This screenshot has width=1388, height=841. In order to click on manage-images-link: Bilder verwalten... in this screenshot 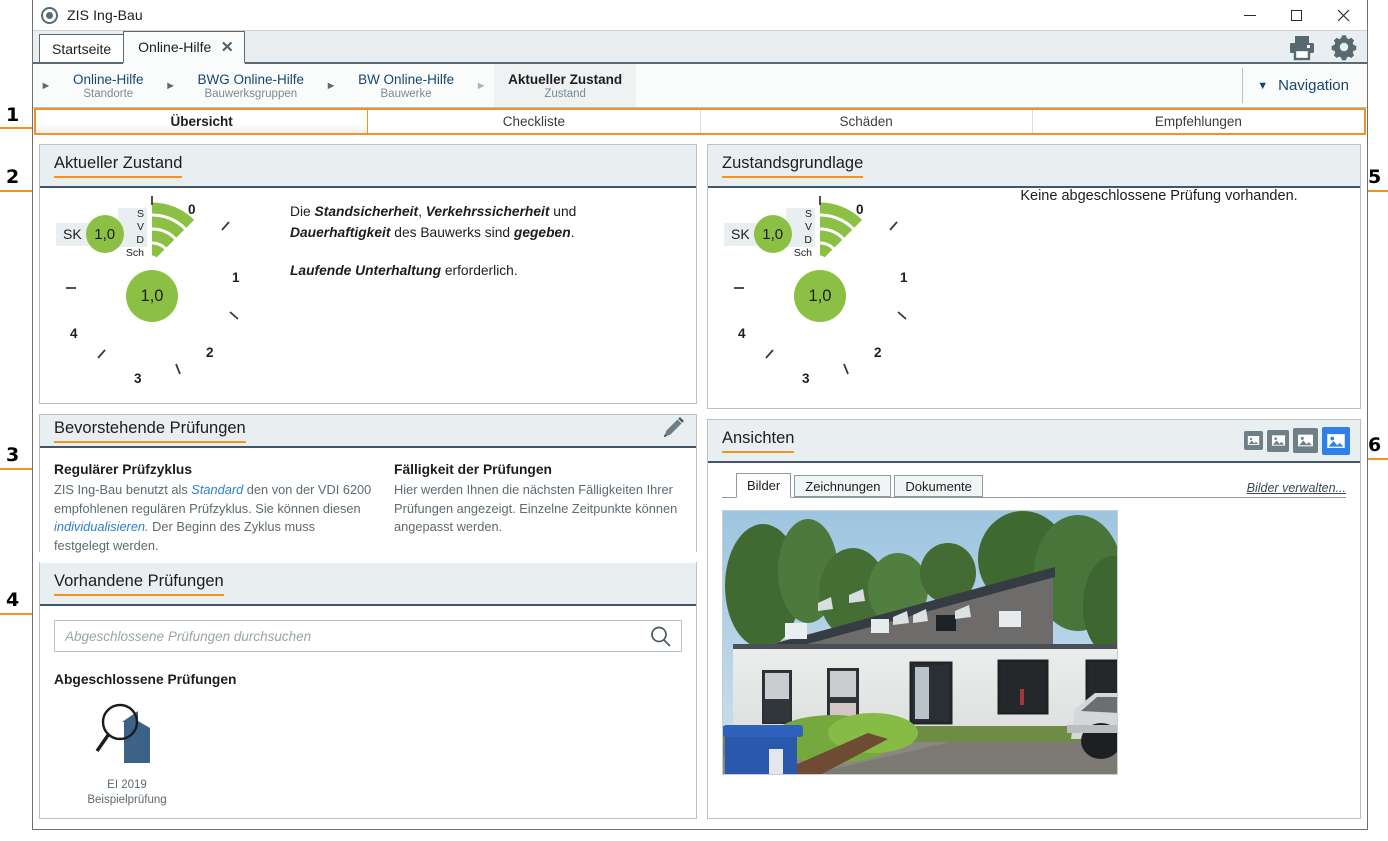, I will do `click(1296, 489)`.